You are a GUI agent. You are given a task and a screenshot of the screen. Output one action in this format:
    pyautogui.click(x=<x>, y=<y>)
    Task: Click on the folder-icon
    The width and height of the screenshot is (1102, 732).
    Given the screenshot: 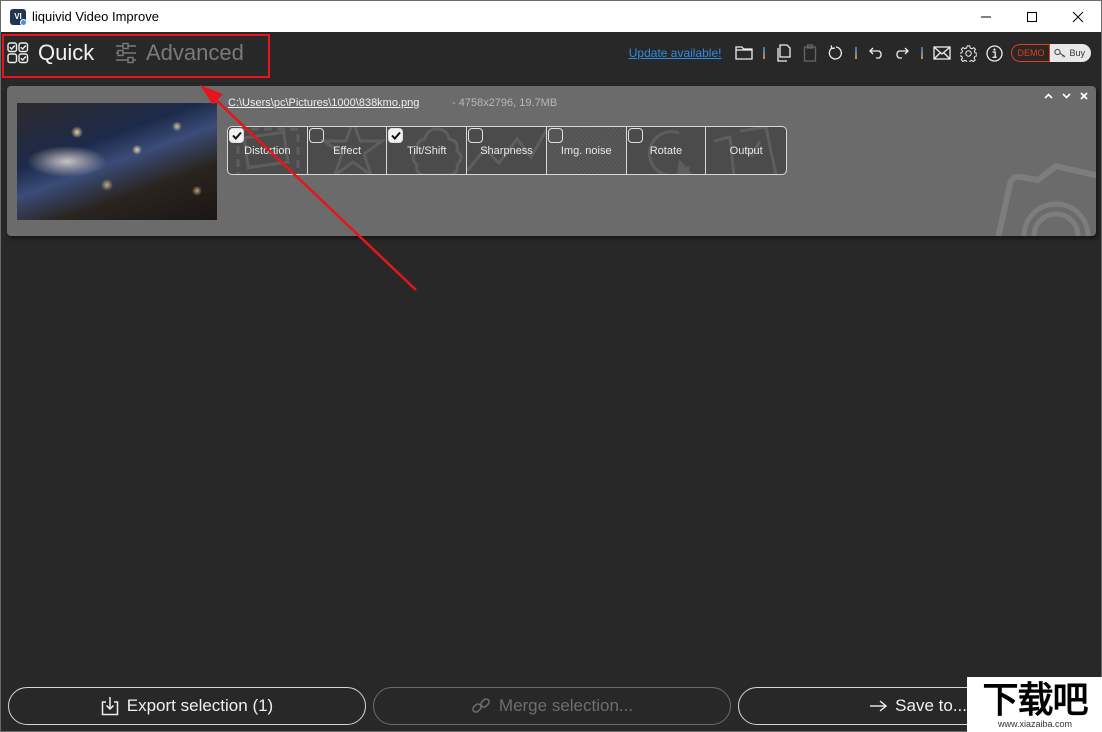 What is the action you would take?
    pyautogui.click(x=744, y=53)
    